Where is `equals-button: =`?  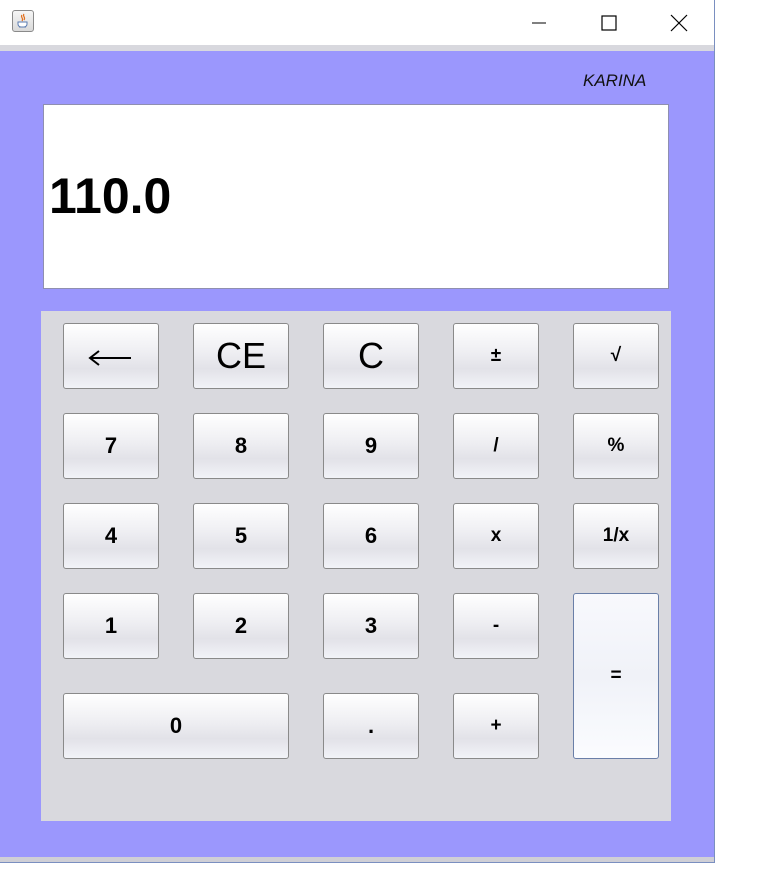
equals-button: = is located at coordinates (616, 676).